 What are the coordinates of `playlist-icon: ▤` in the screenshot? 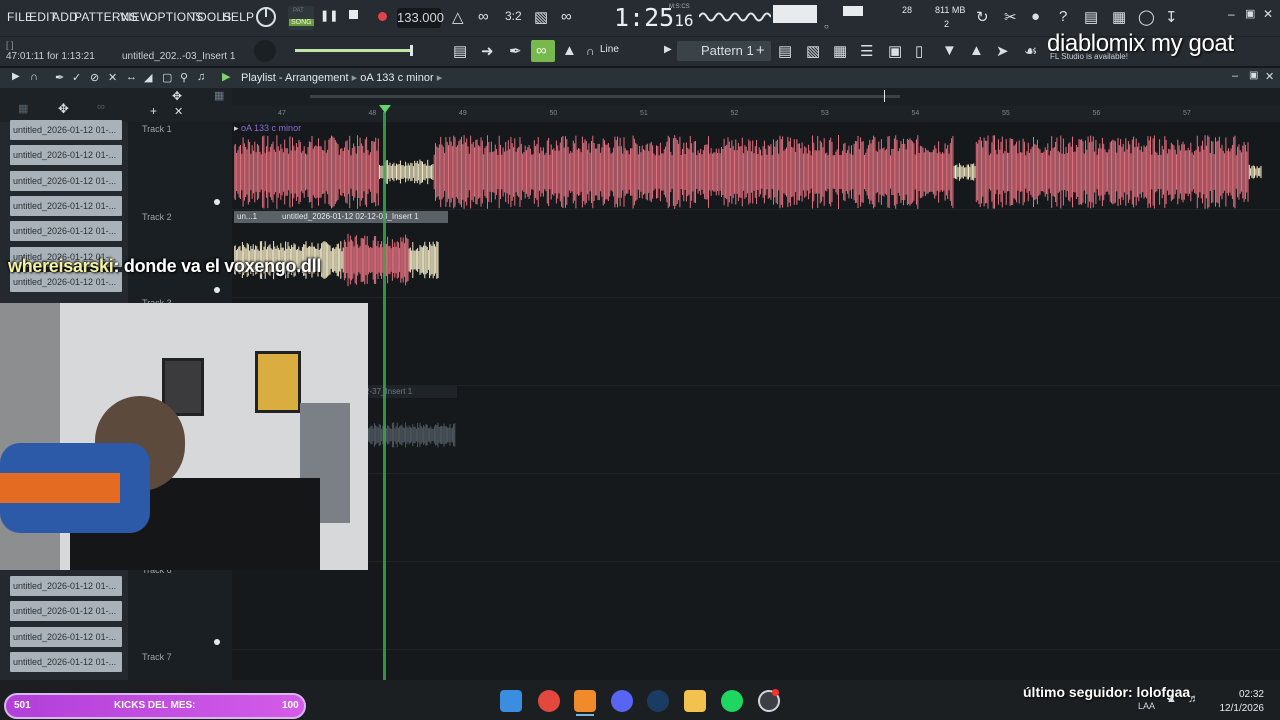 It's located at (785, 51).